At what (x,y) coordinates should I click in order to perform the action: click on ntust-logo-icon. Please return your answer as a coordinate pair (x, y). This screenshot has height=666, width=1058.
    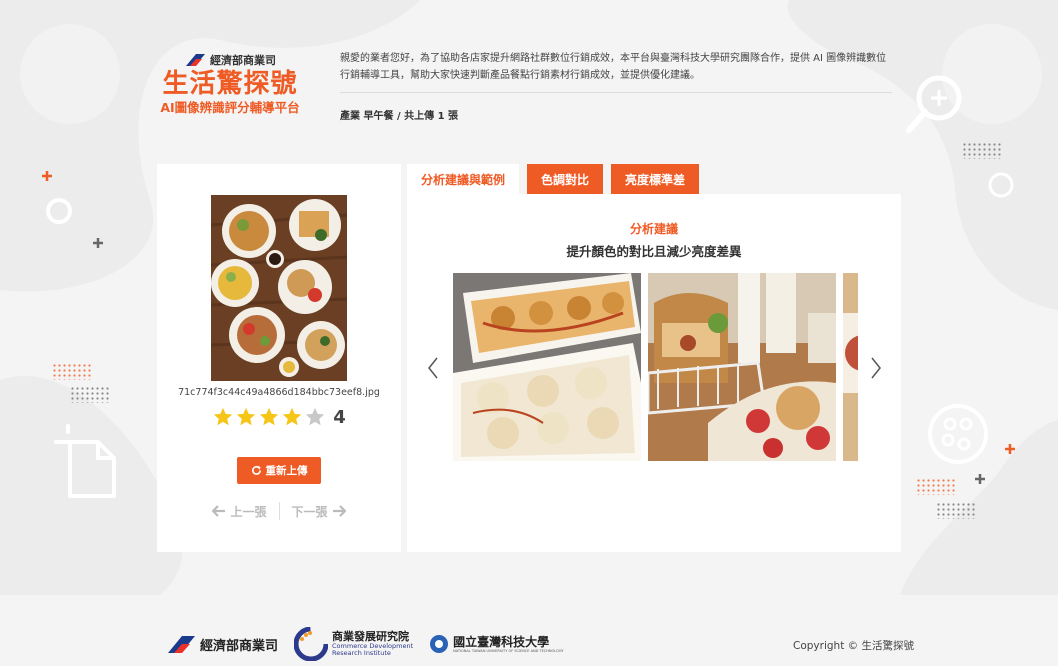
    Looking at the image, I should click on (439, 644).